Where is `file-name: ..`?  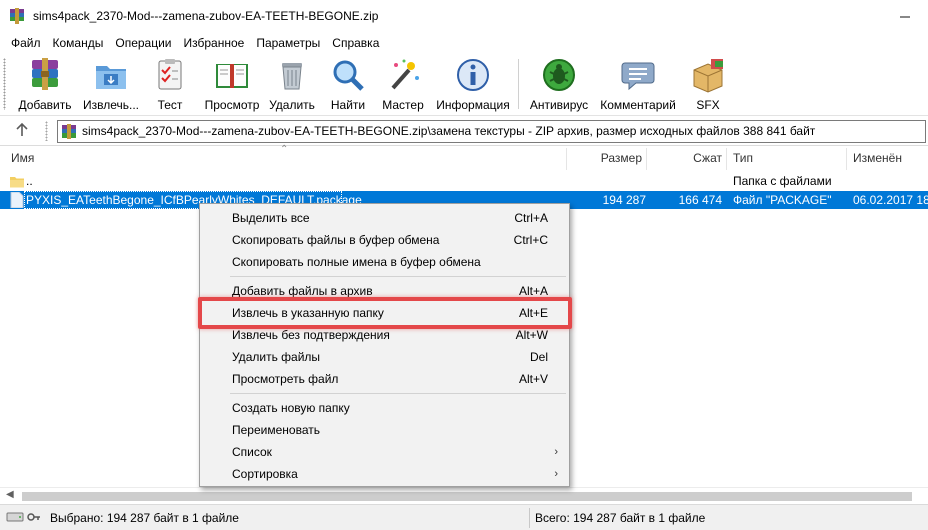
file-name: .. is located at coordinates (29, 181).